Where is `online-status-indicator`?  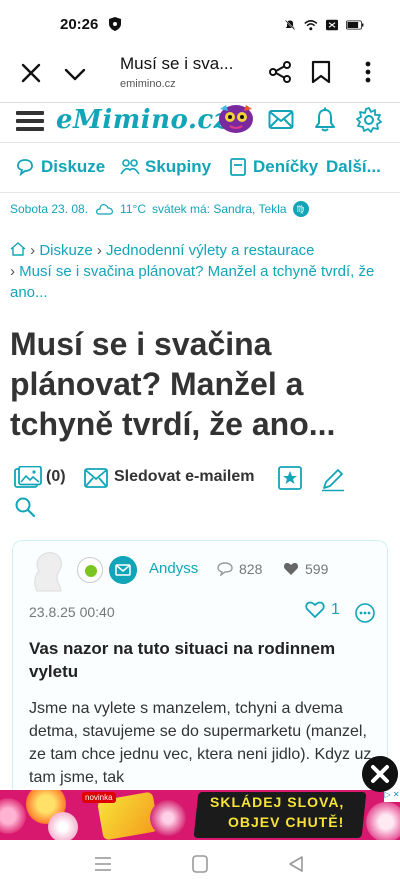
online-status-indicator is located at coordinates (90, 570).